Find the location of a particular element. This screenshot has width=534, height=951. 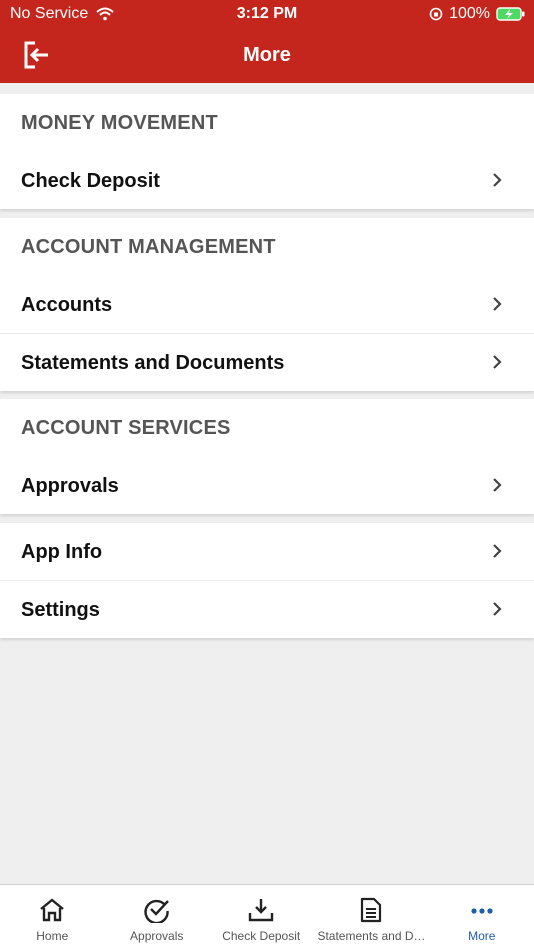

section-header: ACCOUNT SERVICES is located at coordinates (126, 428).